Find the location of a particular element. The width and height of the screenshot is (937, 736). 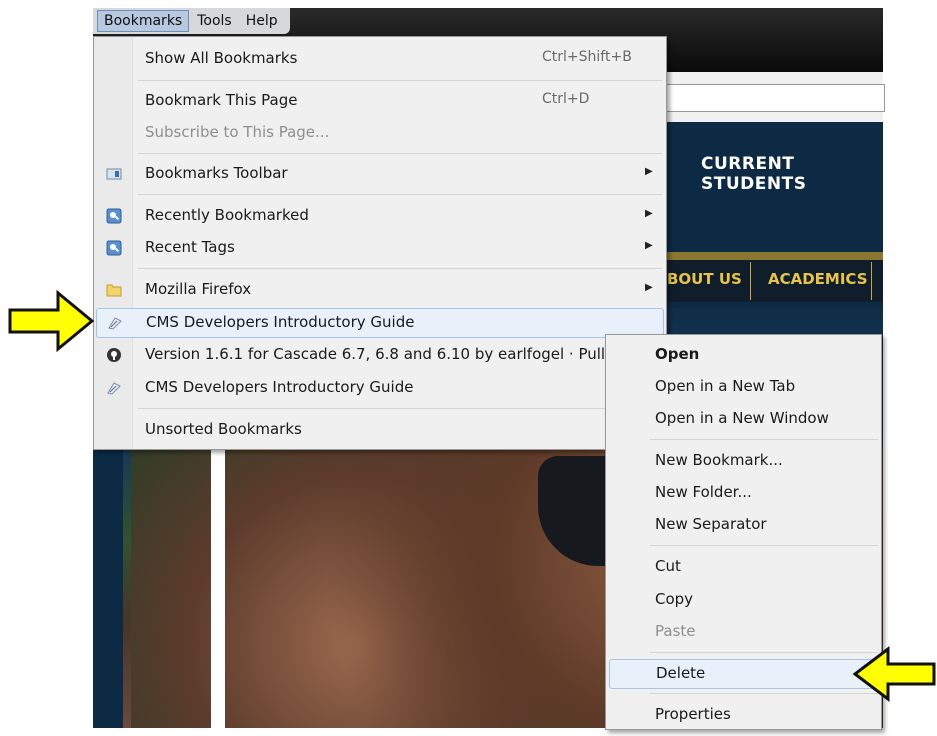

context-item-new-separator: New Separator is located at coordinates (743, 525).